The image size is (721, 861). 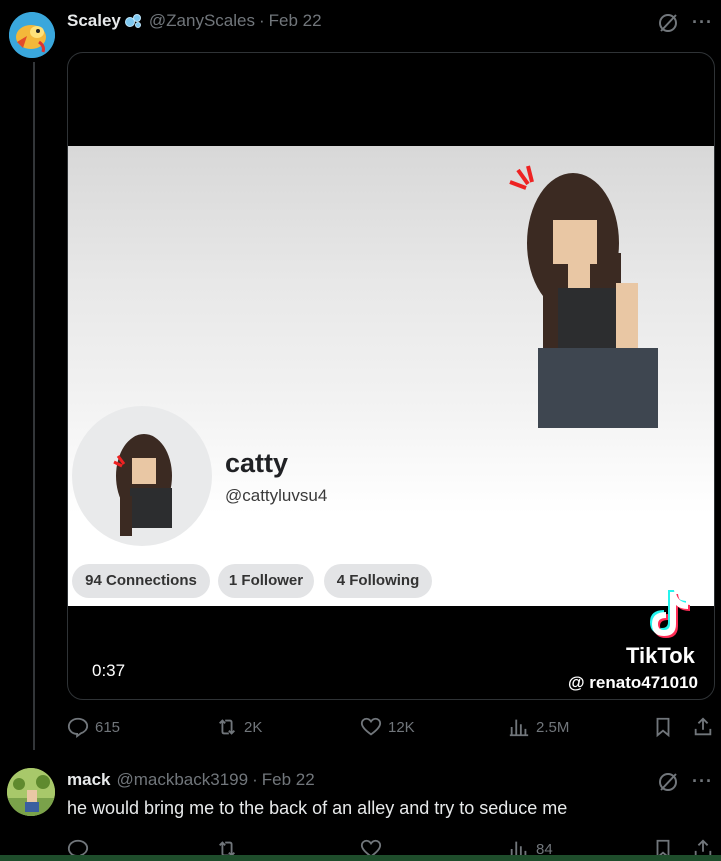 I want to click on bookmark-icon, so click(x=663, y=727).